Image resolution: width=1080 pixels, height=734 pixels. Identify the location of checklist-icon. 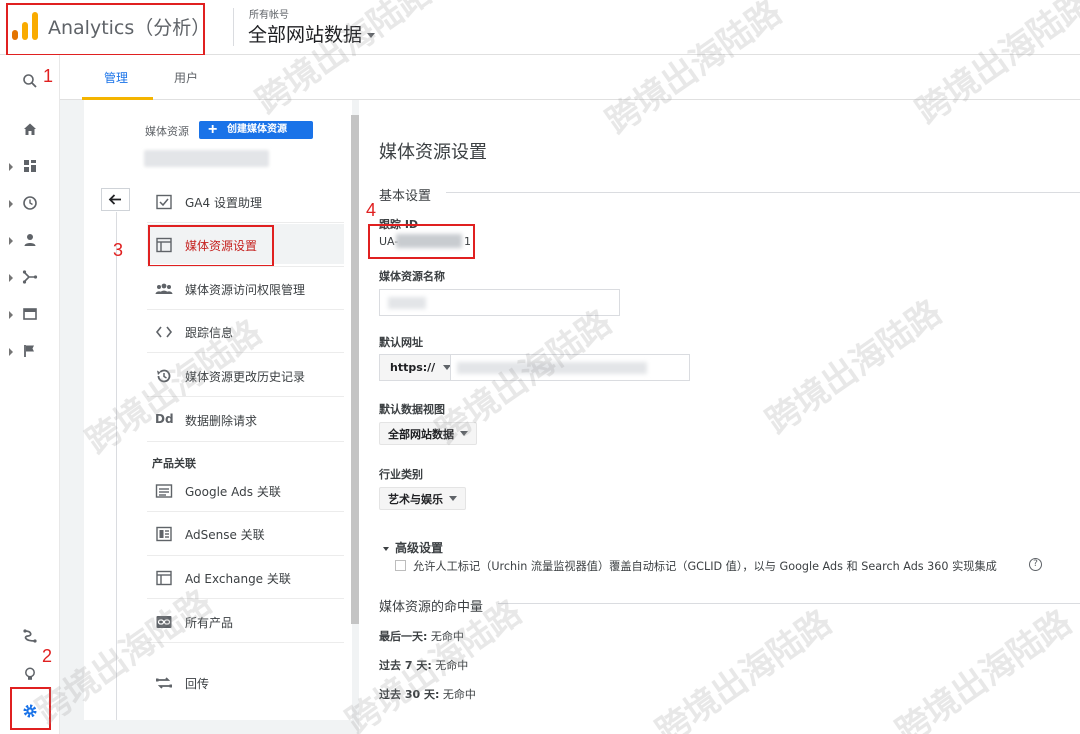
(164, 202).